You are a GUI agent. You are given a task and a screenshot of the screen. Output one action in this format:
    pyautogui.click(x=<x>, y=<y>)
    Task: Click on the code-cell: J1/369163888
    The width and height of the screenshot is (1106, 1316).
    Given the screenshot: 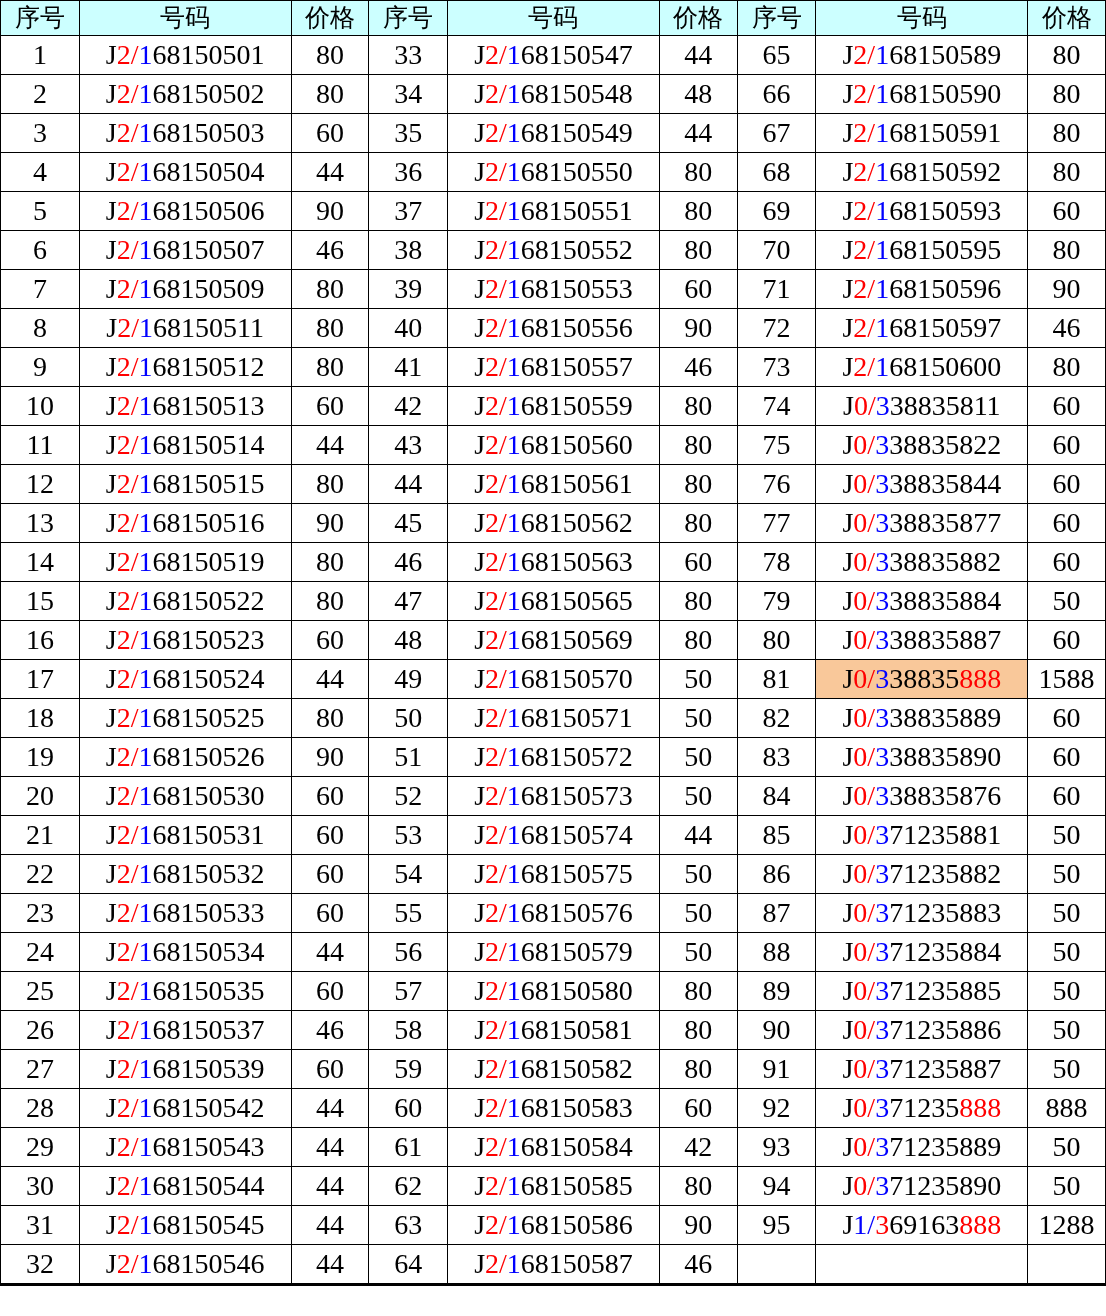 What is the action you would take?
    pyautogui.click(x=921, y=1225)
    